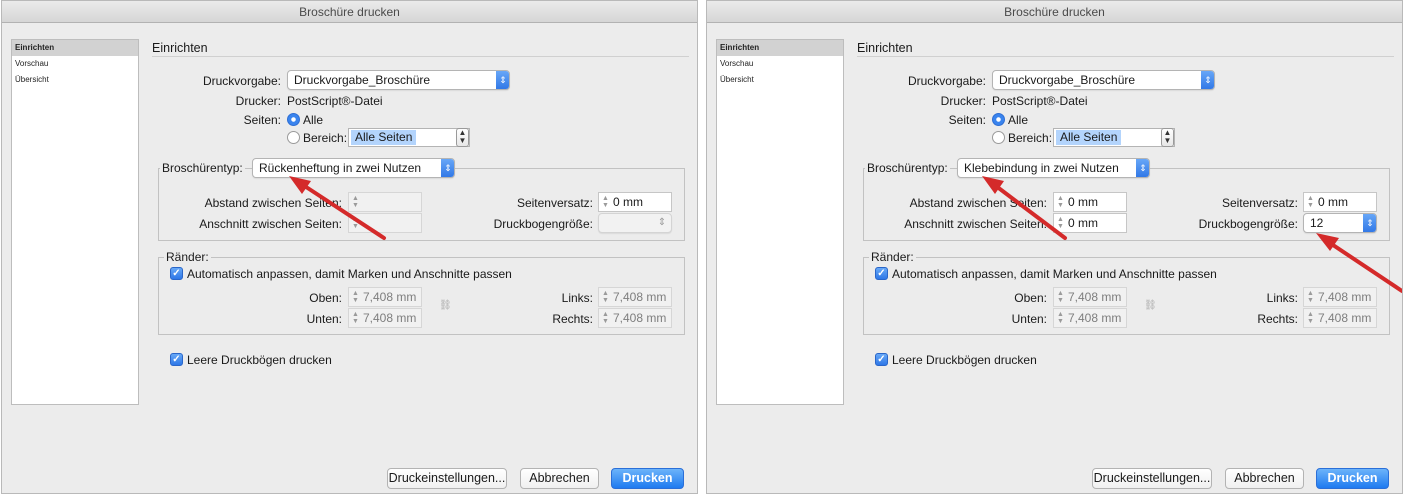  What do you see at coordinates (273, 203) in the screenshot?
I see `abstand-label: Abstand zwischen Seiten:` at bounding box center [273, 203].